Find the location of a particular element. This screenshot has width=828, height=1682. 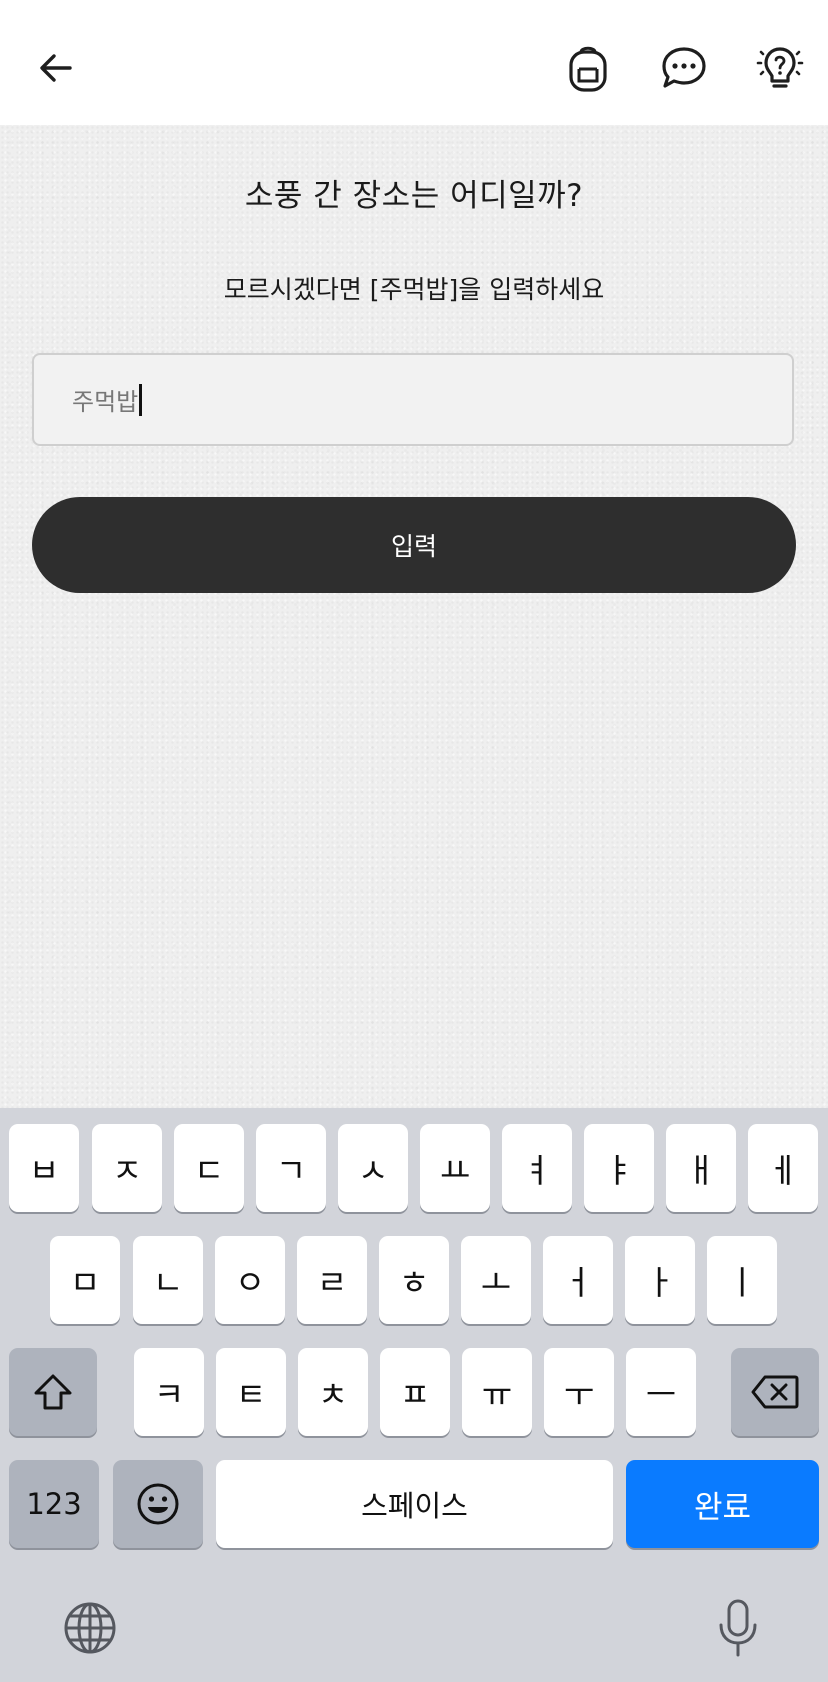

done-key: 완료 is located at coordinates (722, 1504).